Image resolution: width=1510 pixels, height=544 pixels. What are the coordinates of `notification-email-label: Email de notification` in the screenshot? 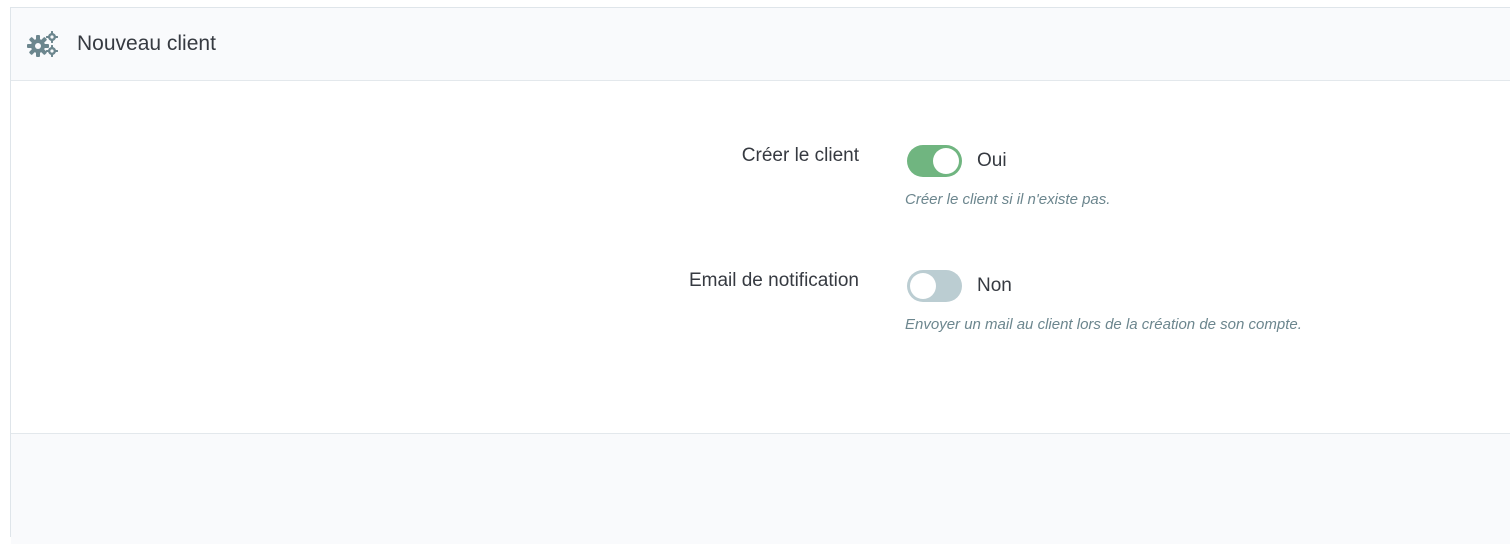 It's located at (773, 280).